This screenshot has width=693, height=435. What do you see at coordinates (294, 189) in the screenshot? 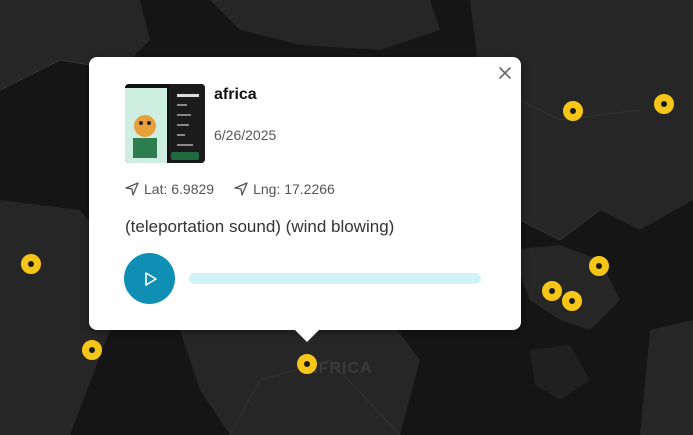
I see `longitude-label: Lng: 17.2266` at bounding box center [294, 189].